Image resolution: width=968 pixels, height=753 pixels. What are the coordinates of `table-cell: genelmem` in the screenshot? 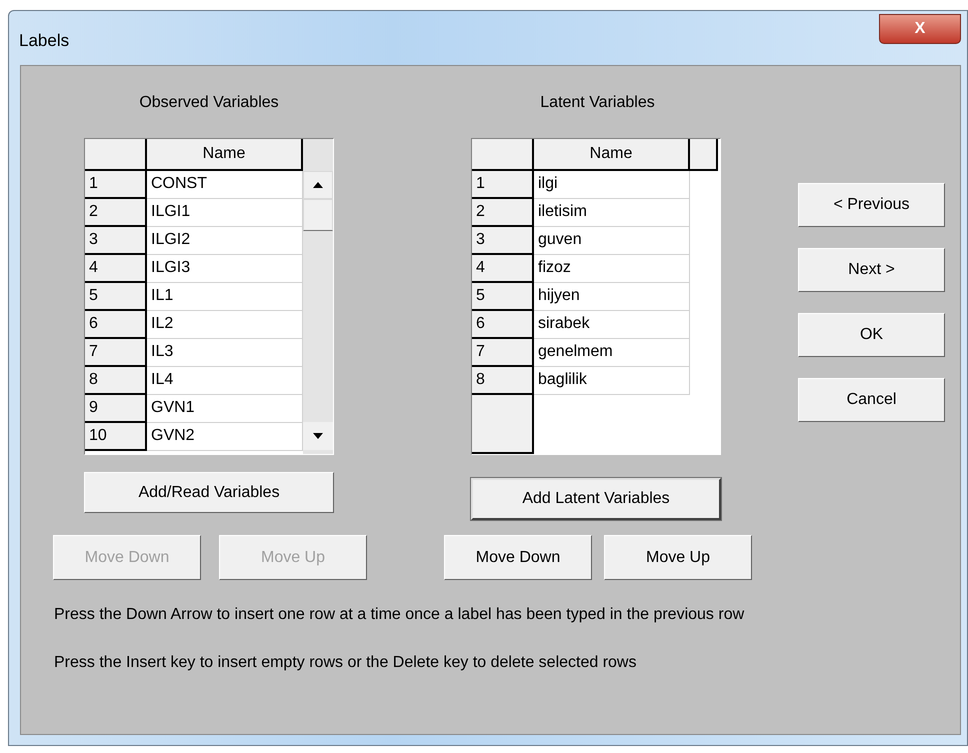 It's located at (612, 353).